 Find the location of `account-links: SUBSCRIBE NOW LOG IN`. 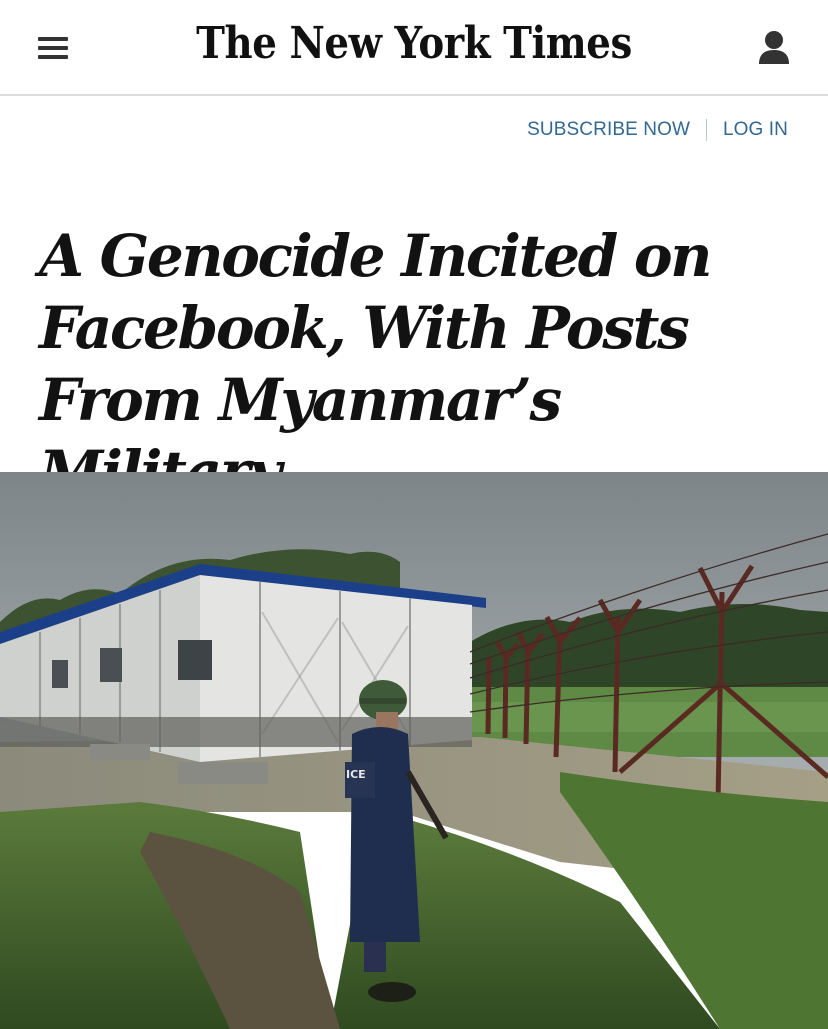

account-links: SUBSCRIBE NOW LOG IN is located at coordinates (657, 130).